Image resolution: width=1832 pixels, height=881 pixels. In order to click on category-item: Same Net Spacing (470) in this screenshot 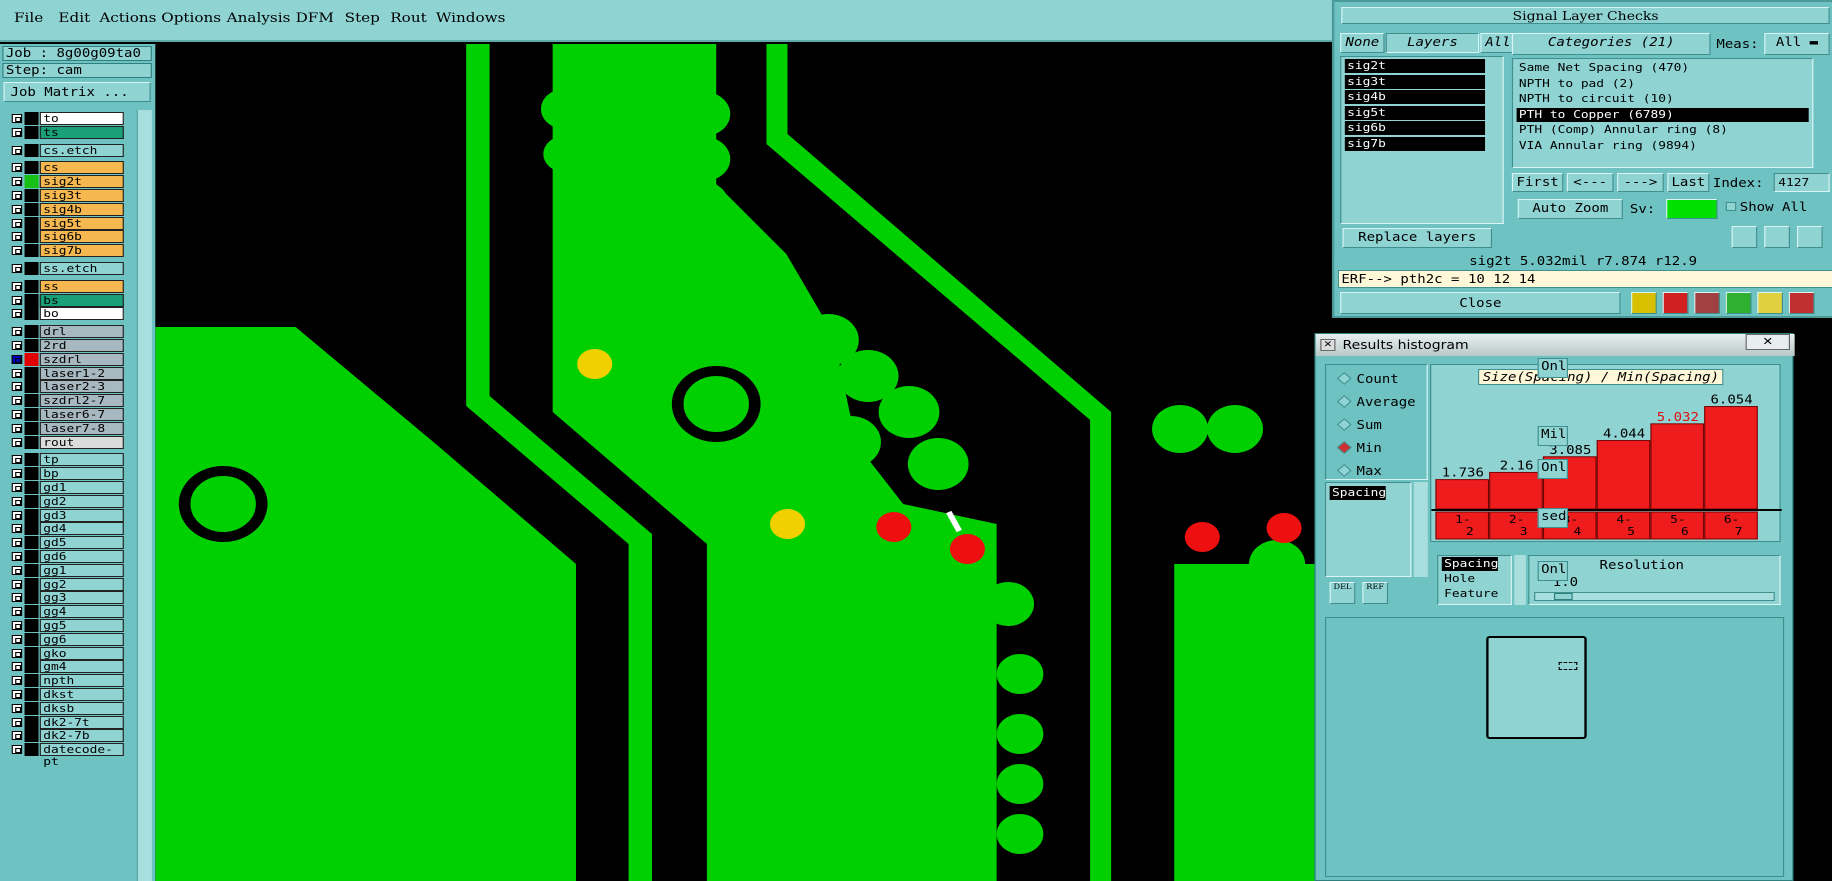, I will do `click(1663, 68)`.